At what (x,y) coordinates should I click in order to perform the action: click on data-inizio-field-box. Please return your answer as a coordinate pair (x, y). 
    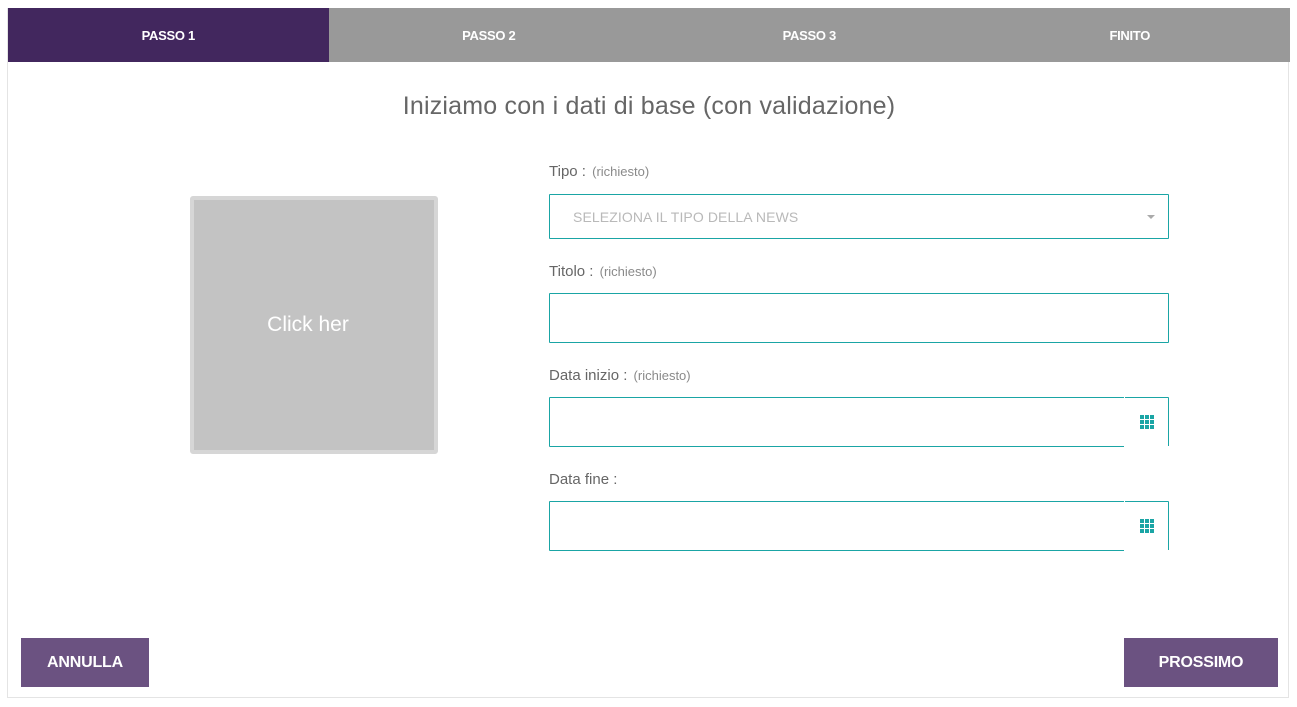
    Looking at the image, I should click on (859, 422).